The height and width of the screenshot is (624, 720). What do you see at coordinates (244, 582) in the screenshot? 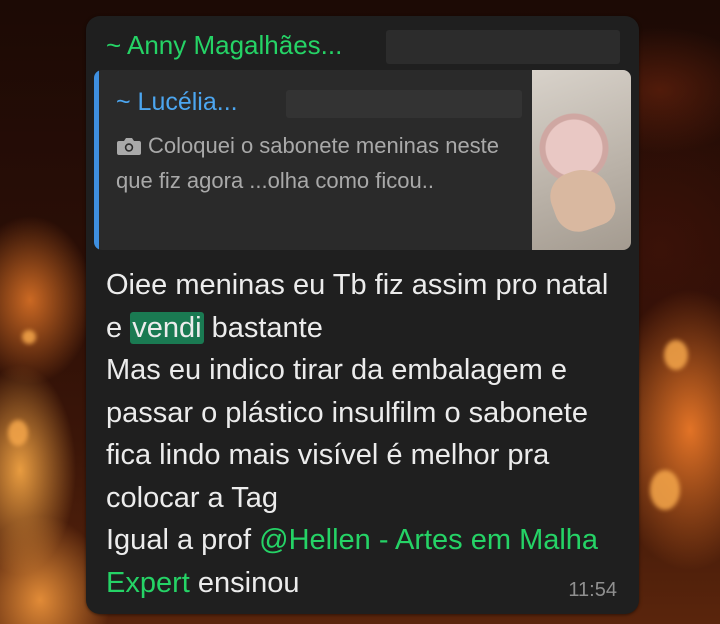
I see `message-text-part: ensinou` at bounding box center [244, 582].